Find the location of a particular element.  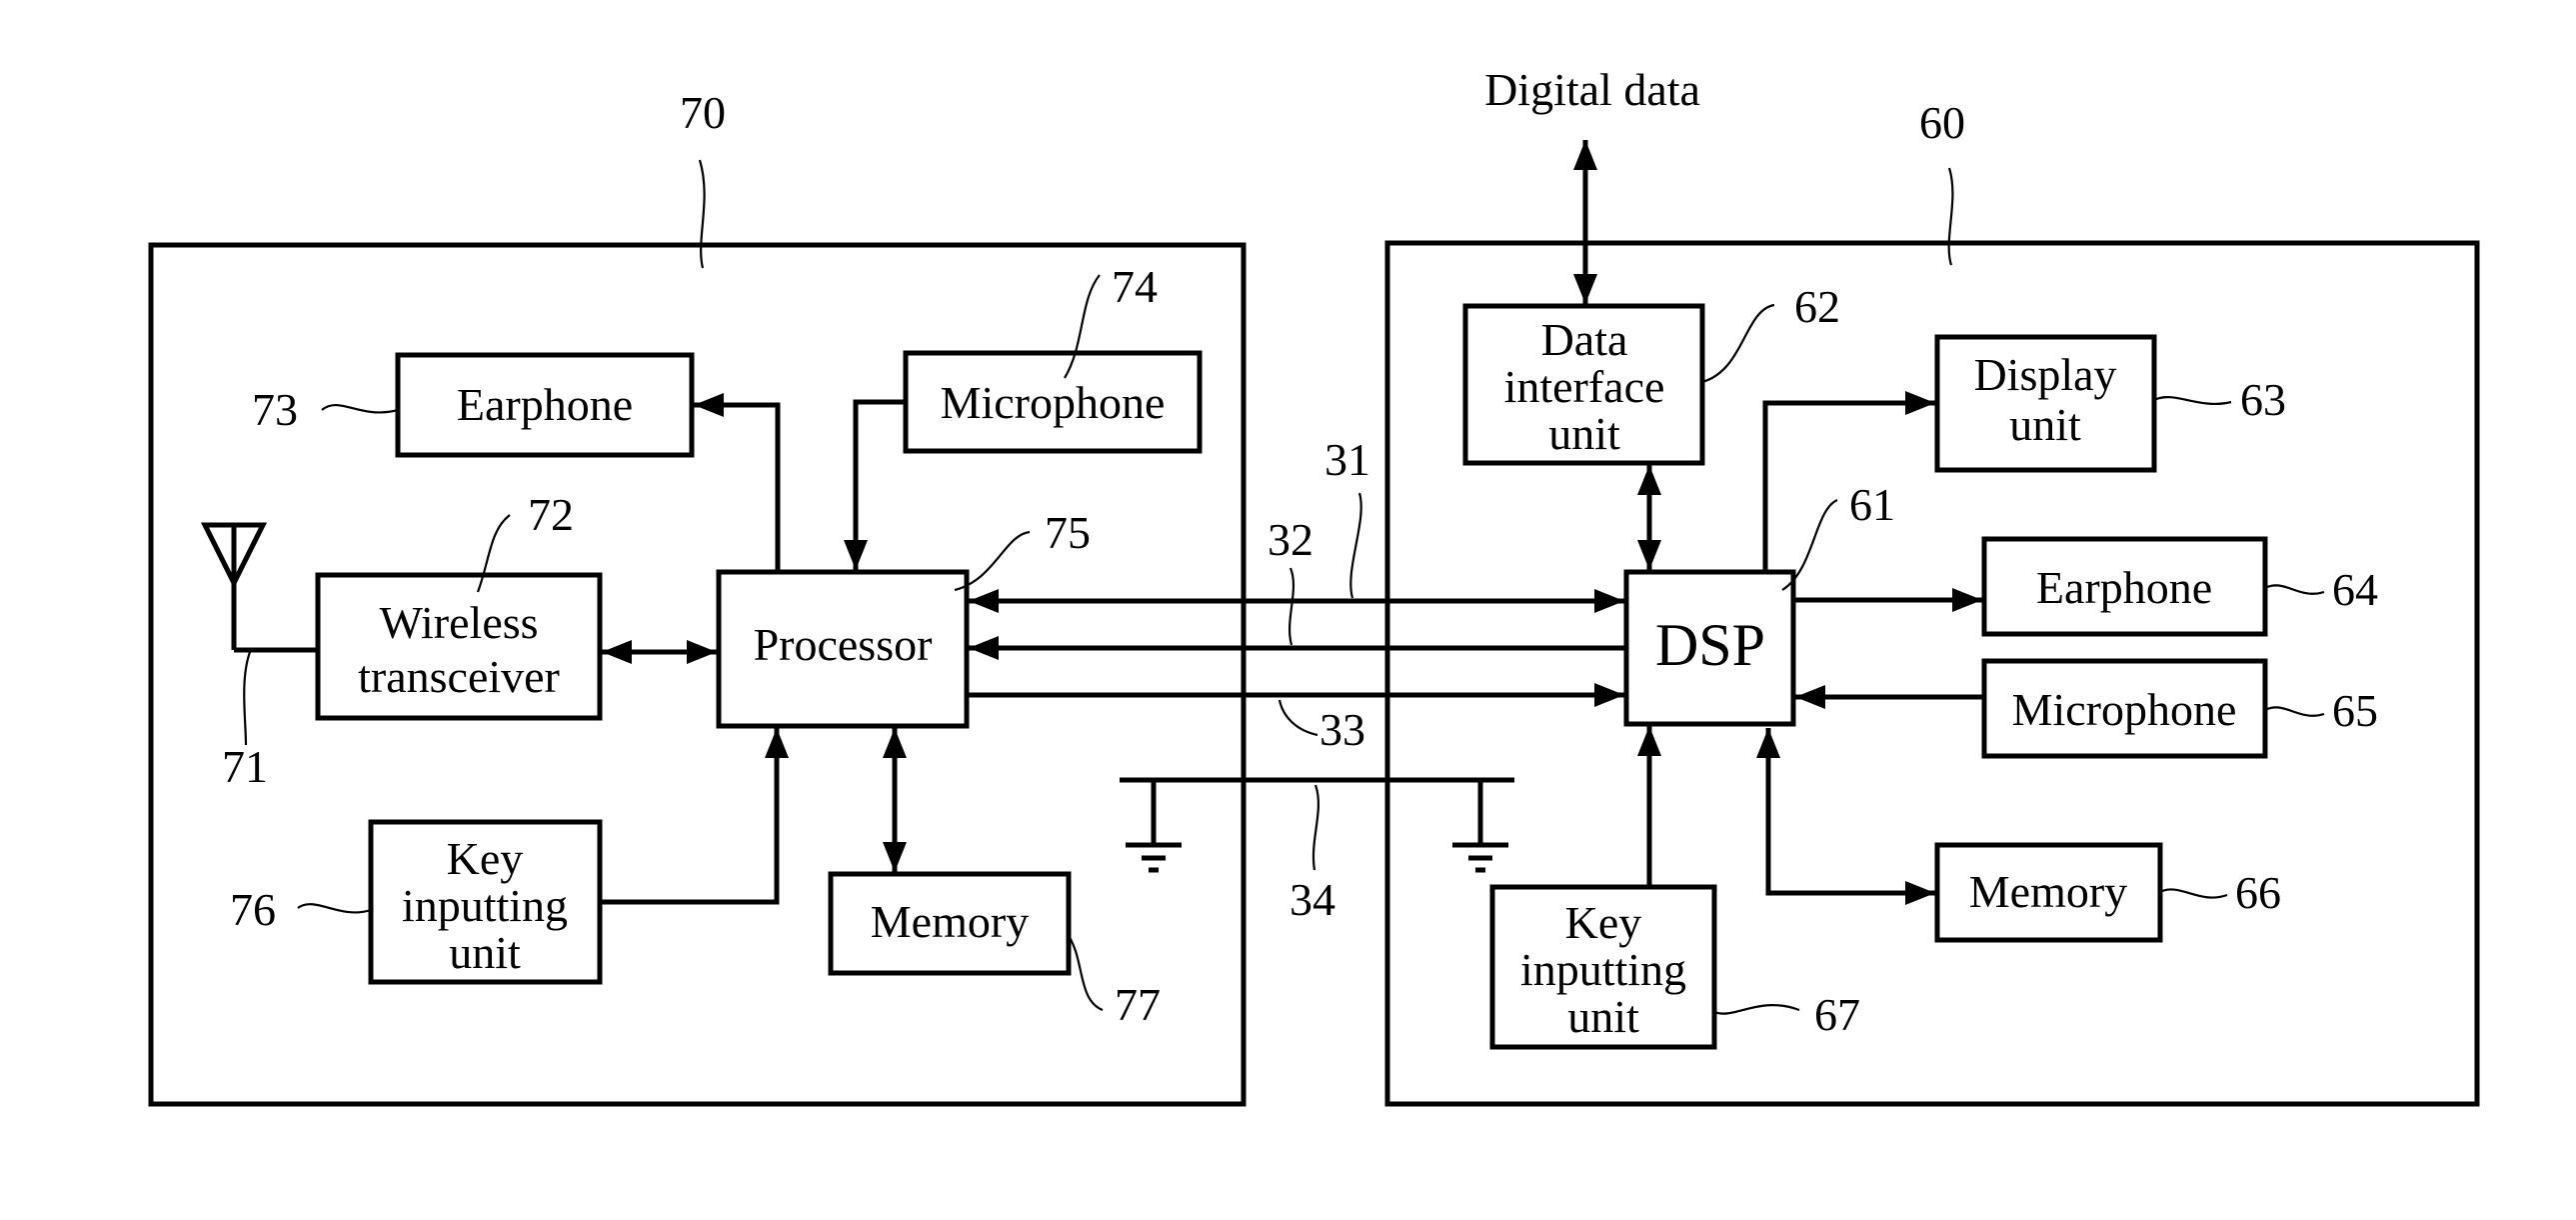

ref-67: 67 is located at coordinates (1837, 1014).